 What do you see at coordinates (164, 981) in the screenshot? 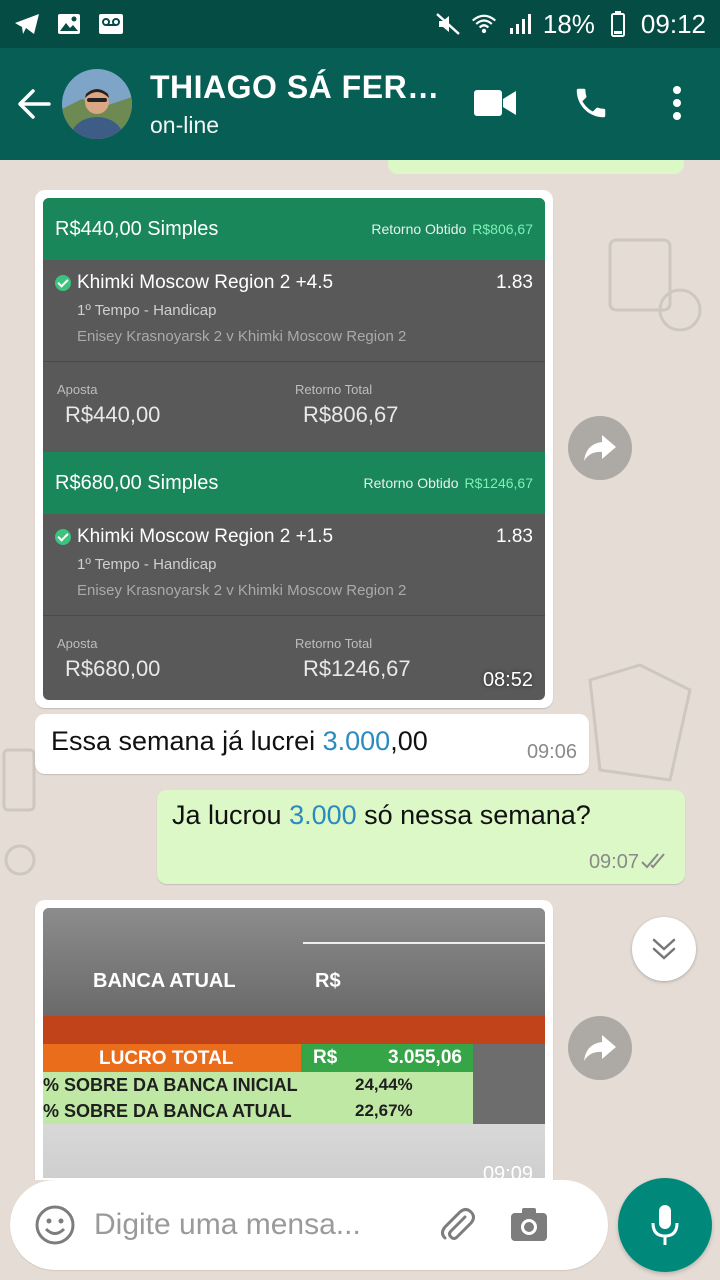
I see `banca-label: BANCA ATUAL` at bounding box center [164, 981].